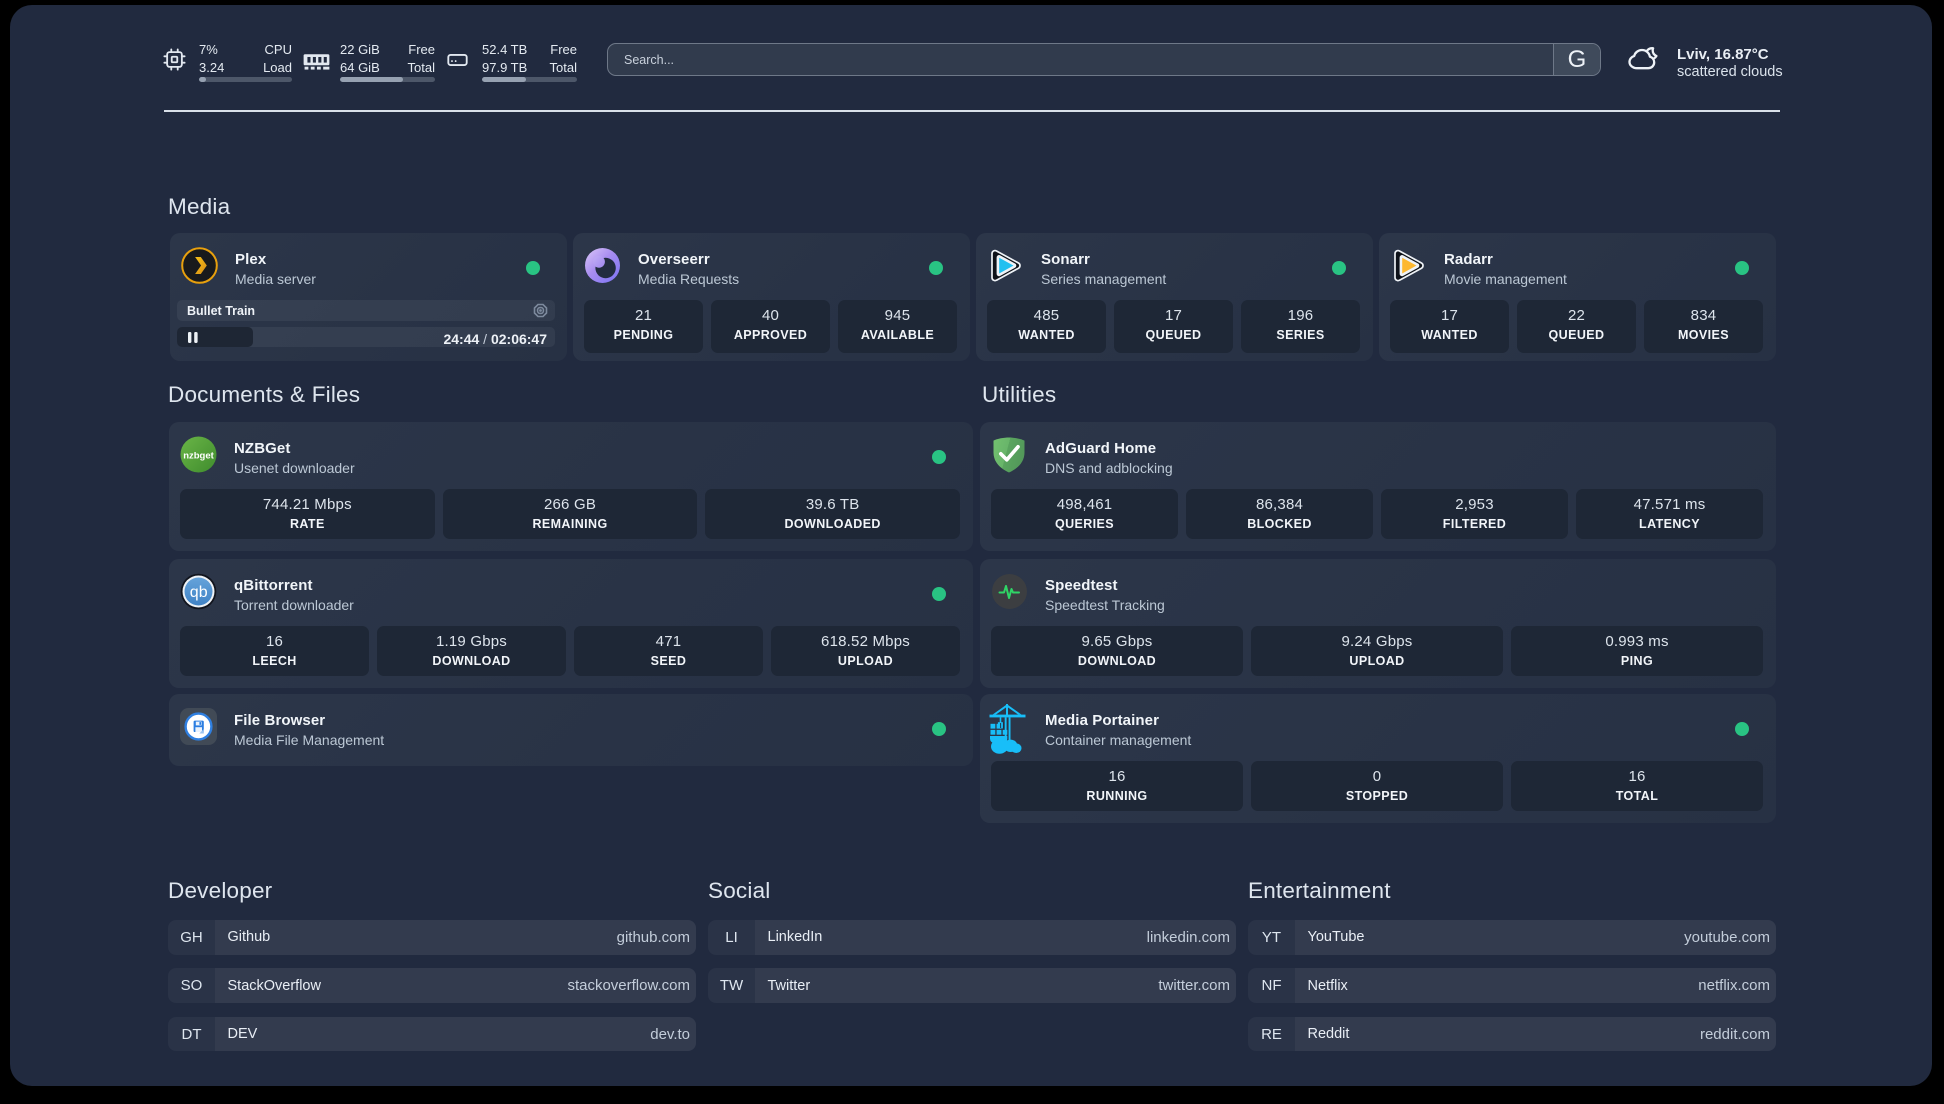 The image size is (1944, 1104). What do you see at coordinates (199, 592) in the screenshot?
I see `svg-text: qb` at bounding box center [199, 592].